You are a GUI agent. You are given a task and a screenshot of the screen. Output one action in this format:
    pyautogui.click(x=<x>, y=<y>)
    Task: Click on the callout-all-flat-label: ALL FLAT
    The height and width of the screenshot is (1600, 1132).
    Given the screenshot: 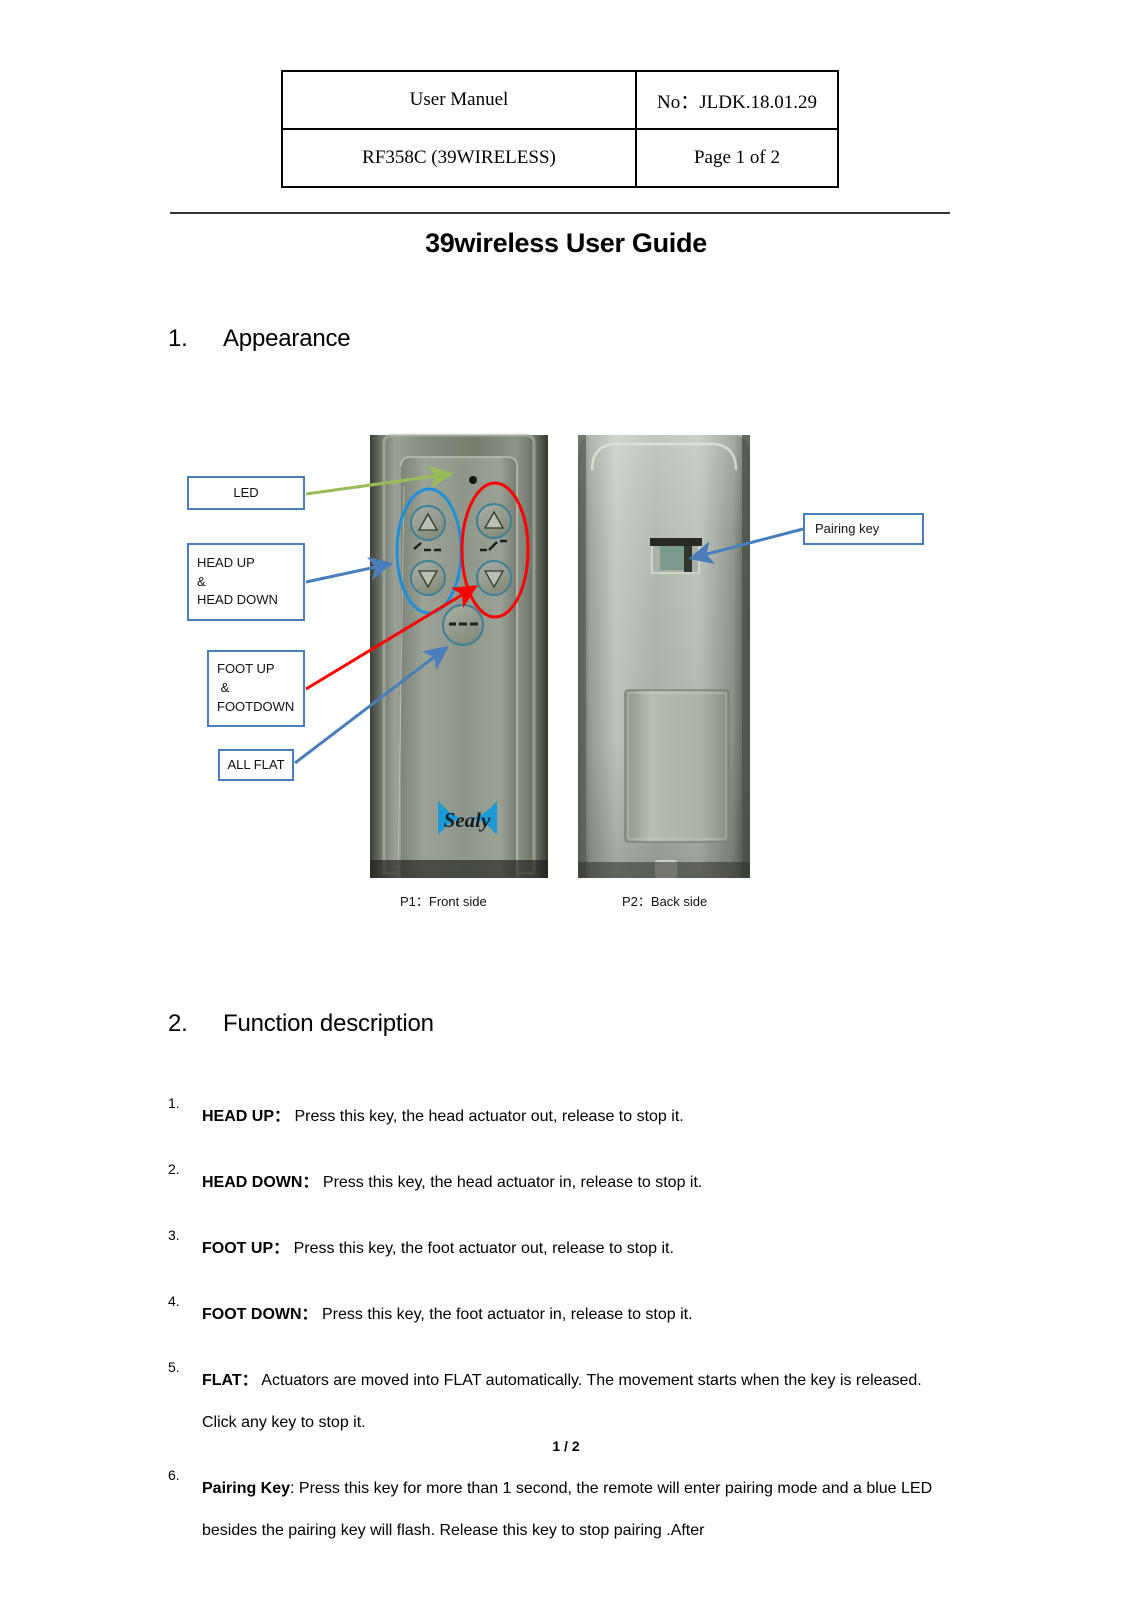 What is the action you would take?
    pyautogui.click(x=256, y=764)
    